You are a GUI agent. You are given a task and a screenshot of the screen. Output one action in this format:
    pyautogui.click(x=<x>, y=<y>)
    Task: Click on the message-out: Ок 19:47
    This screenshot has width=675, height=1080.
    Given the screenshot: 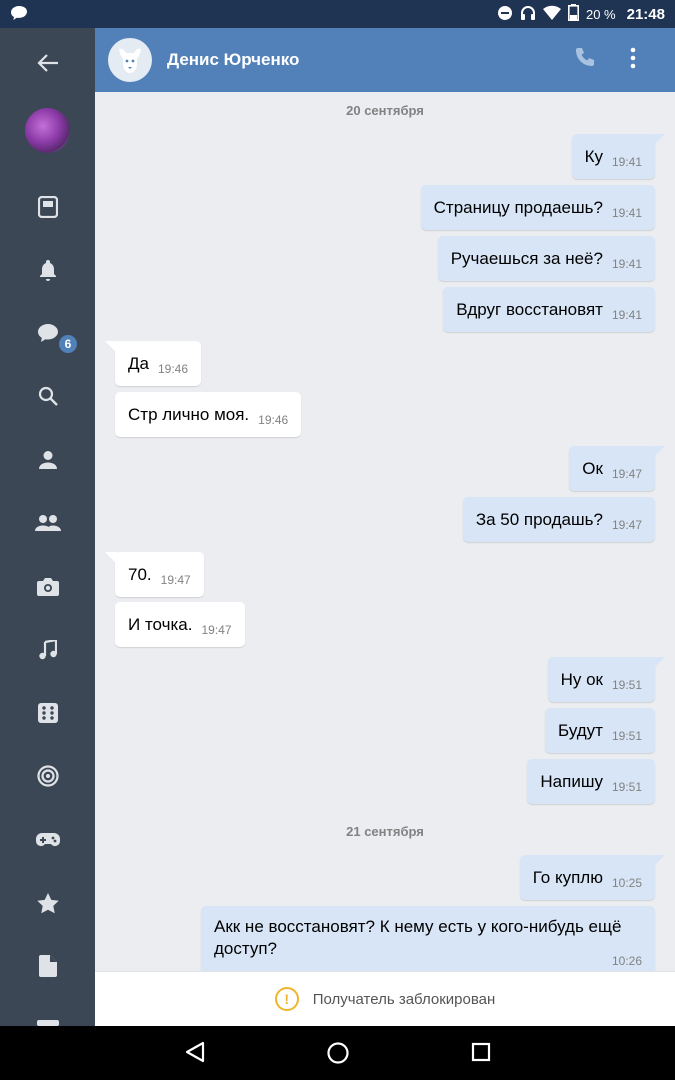 What is the action you would take?
    pyautogui.click(x=617, y=468)
    